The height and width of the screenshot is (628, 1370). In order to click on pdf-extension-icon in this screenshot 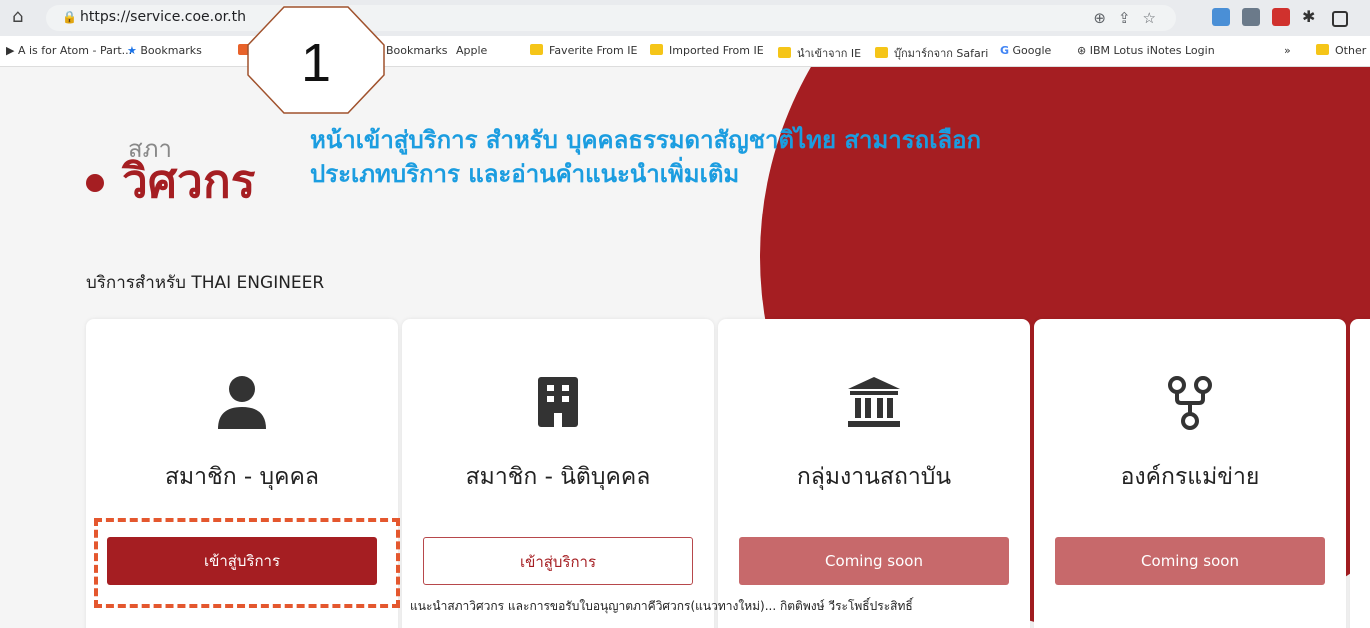, I will do `click(1281, 17)`.